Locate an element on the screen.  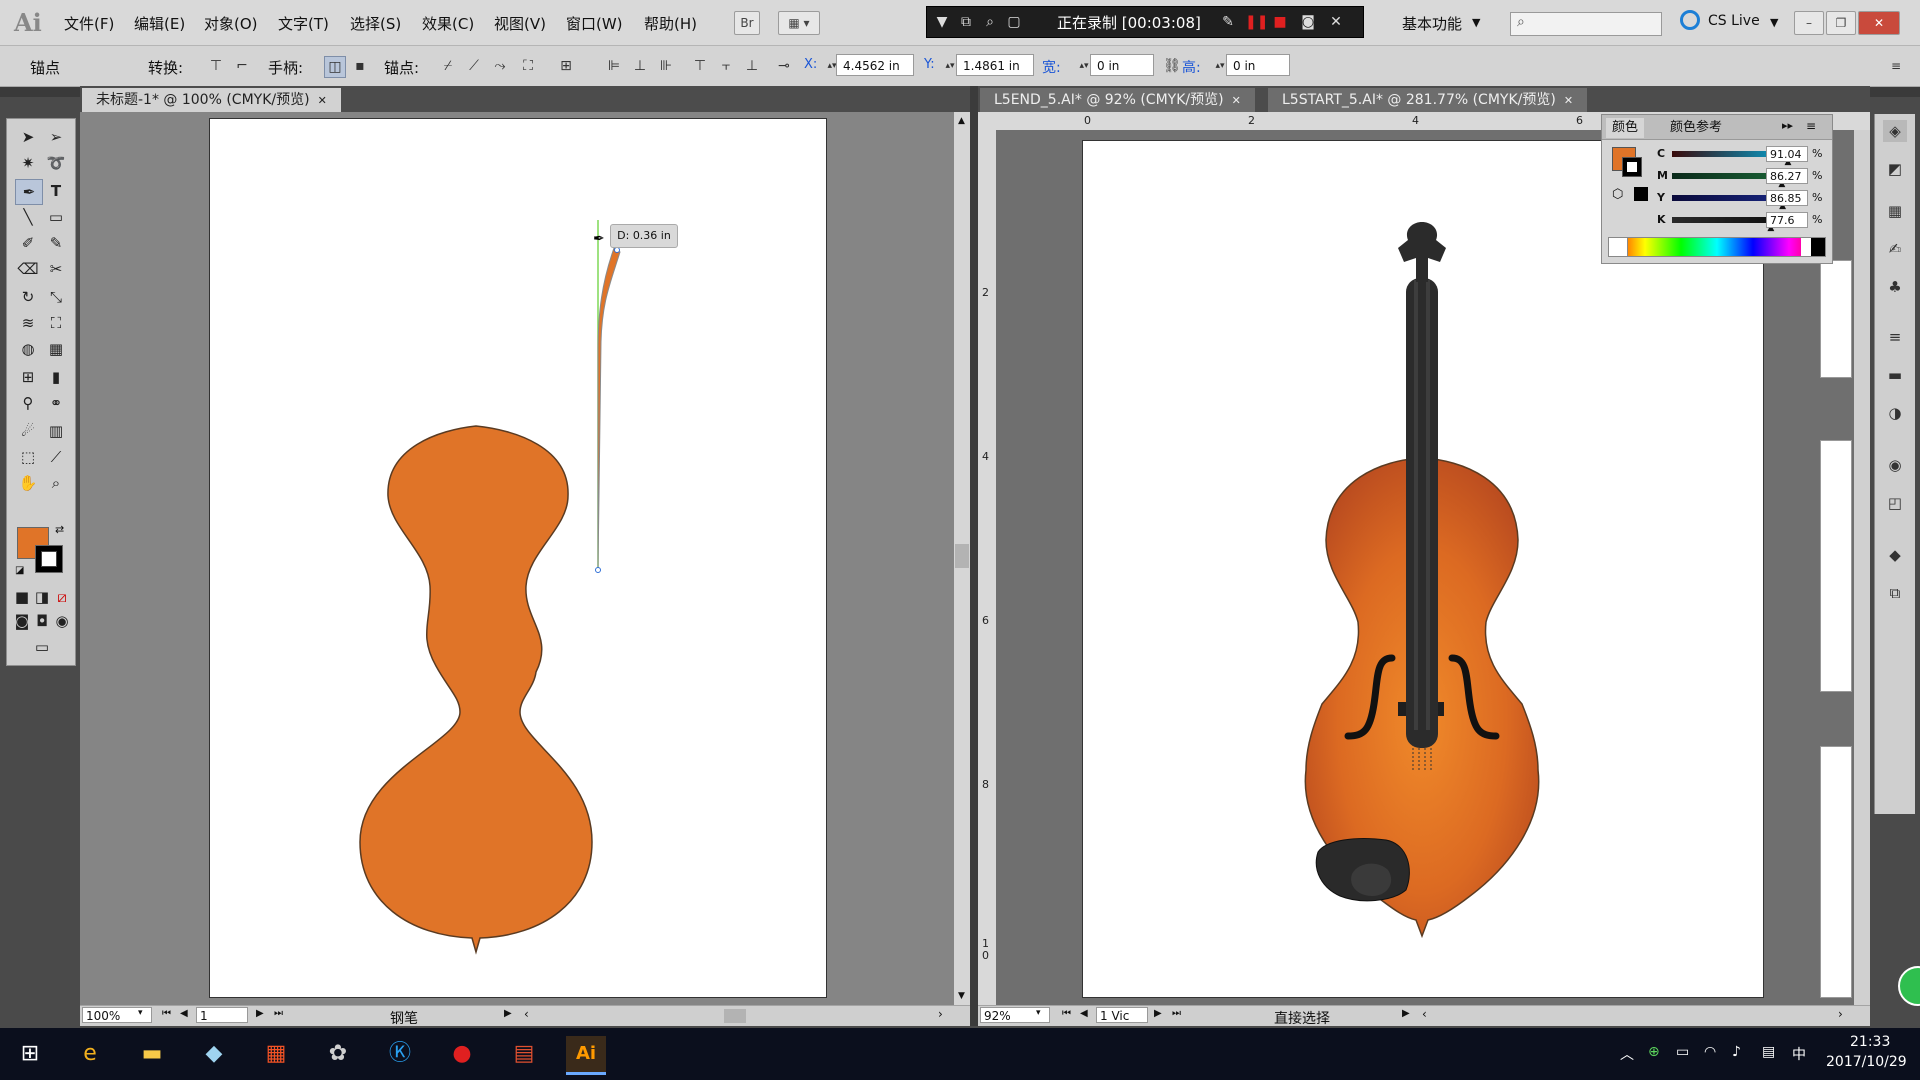
color-spectrum is located at coordinates (1717, 247).